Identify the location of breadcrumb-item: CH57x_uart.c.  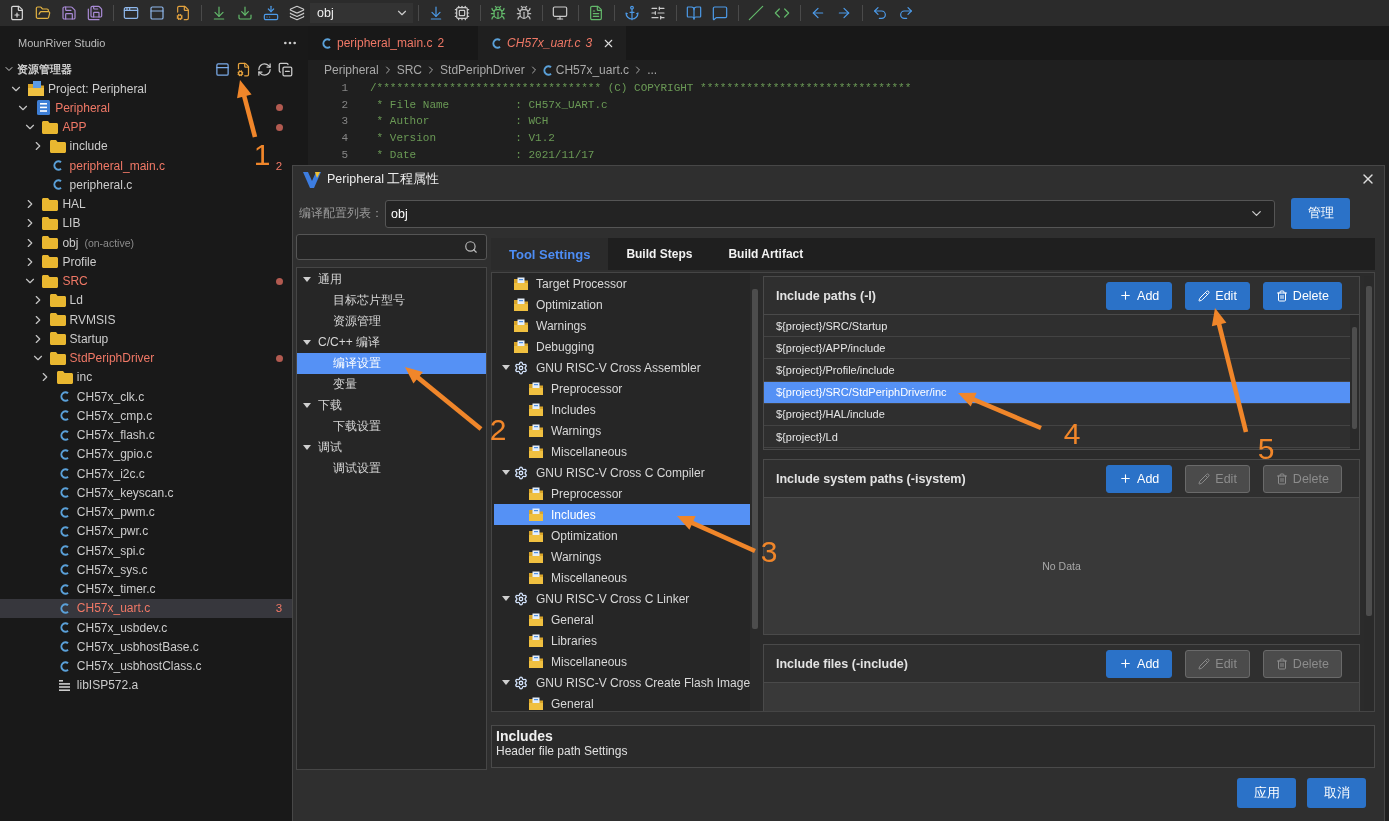
(586, 70).